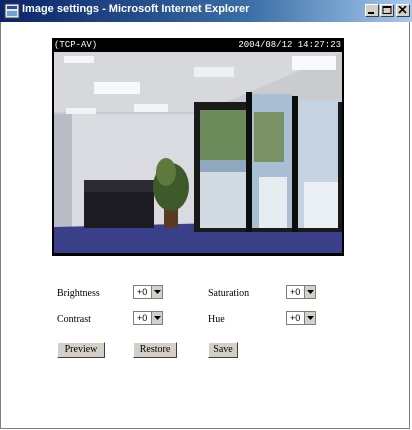 The width and height of the screenshot is (412, 430). What do you see at coordinates (216, 319) in the screenshot?
I see `hue-label: Hue` at bounding box center [216, 319].